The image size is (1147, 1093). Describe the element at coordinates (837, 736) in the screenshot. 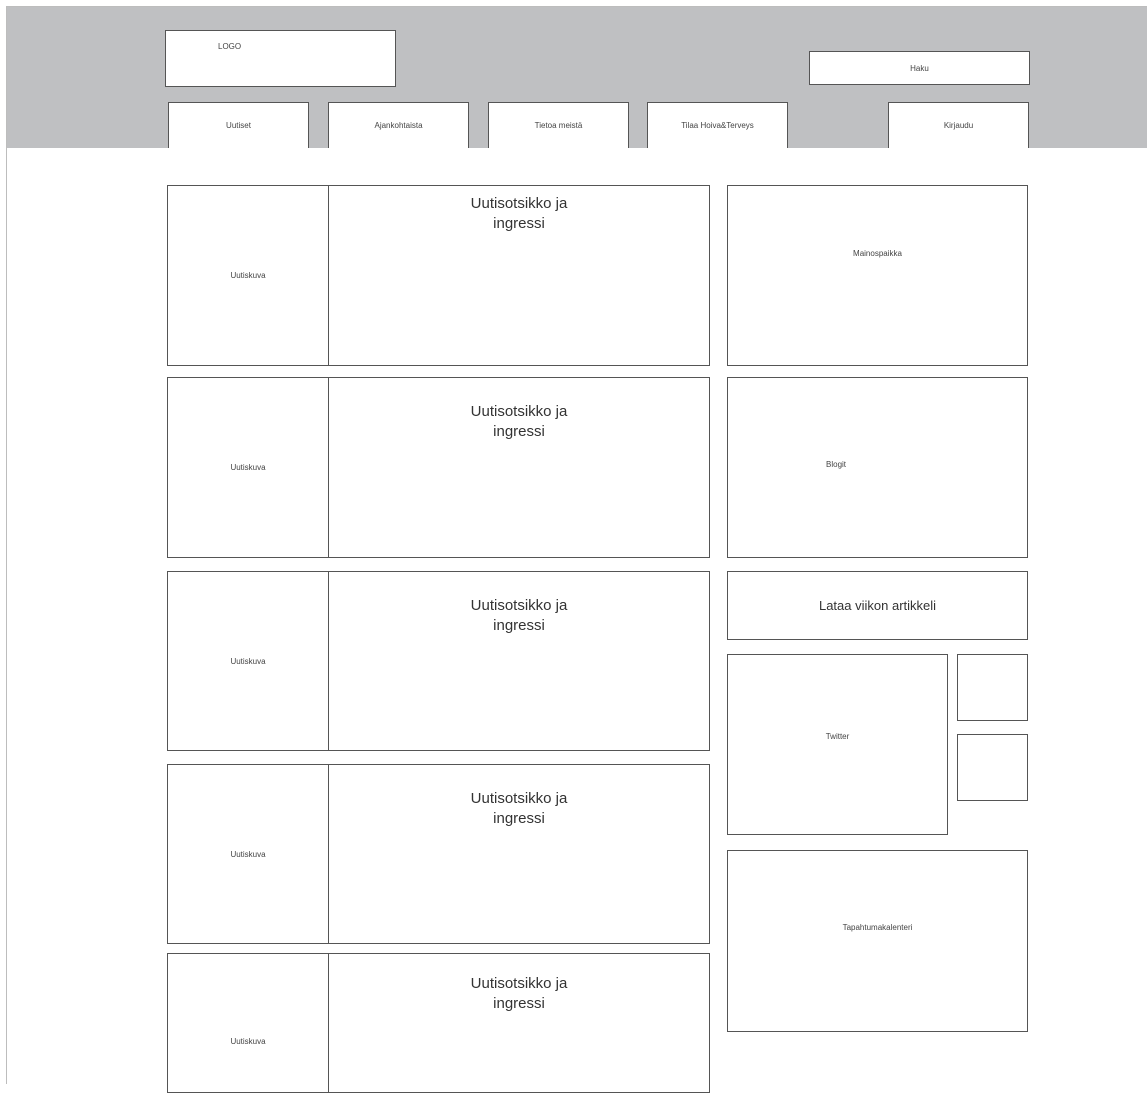

I see `twitter-label: Twitter` at that location.